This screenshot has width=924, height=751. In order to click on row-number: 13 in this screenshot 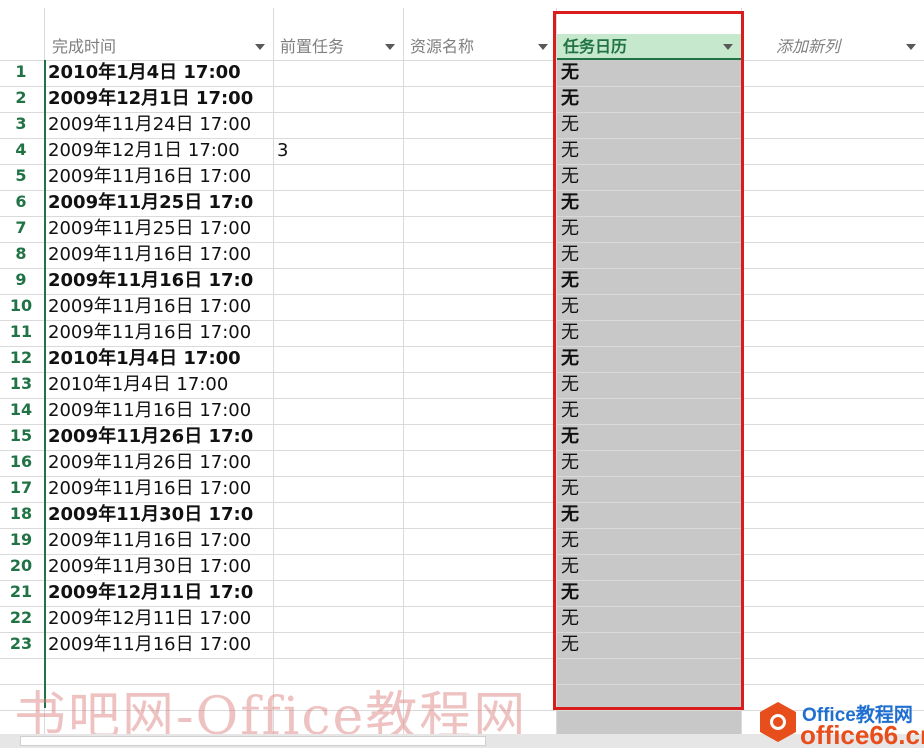, I will do `click(21, 385)`.